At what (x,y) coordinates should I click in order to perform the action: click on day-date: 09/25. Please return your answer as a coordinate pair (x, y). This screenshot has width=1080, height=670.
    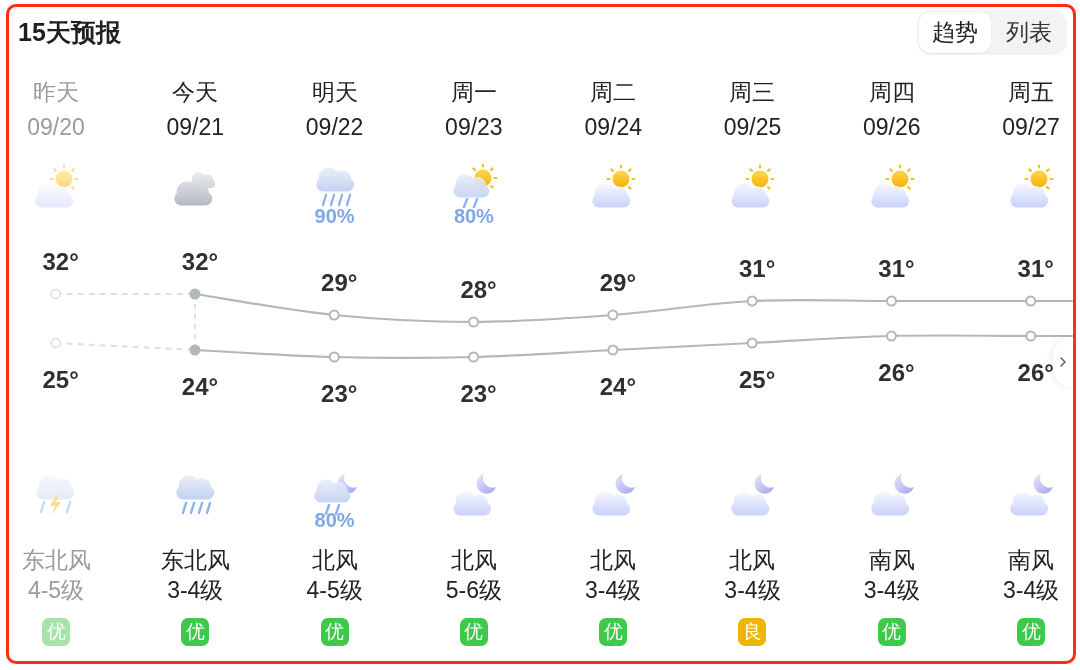
    Looking at the image, I should click on (752, 127).